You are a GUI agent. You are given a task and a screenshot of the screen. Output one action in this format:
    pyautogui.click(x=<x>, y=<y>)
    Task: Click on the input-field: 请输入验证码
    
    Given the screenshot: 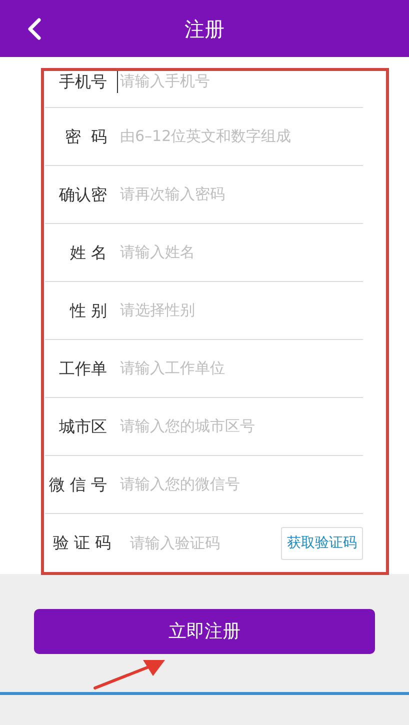 What is the action you would take?
    pyautogui.click(x=204, y=543)
    